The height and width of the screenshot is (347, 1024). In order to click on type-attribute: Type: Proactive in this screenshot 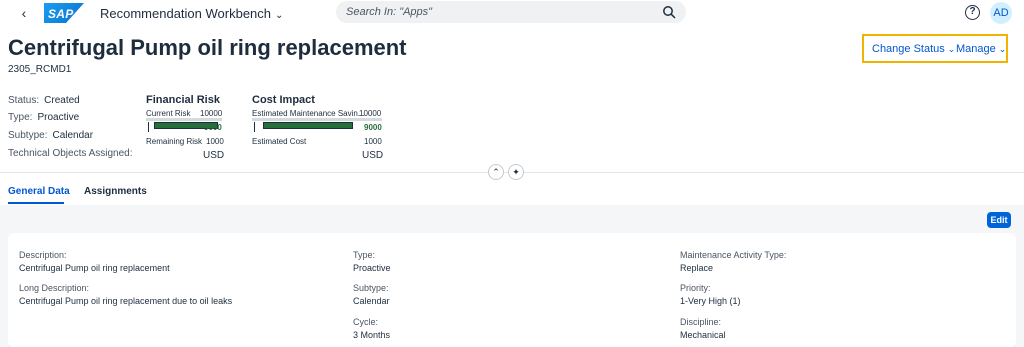, I will do `click(43, 117)`.